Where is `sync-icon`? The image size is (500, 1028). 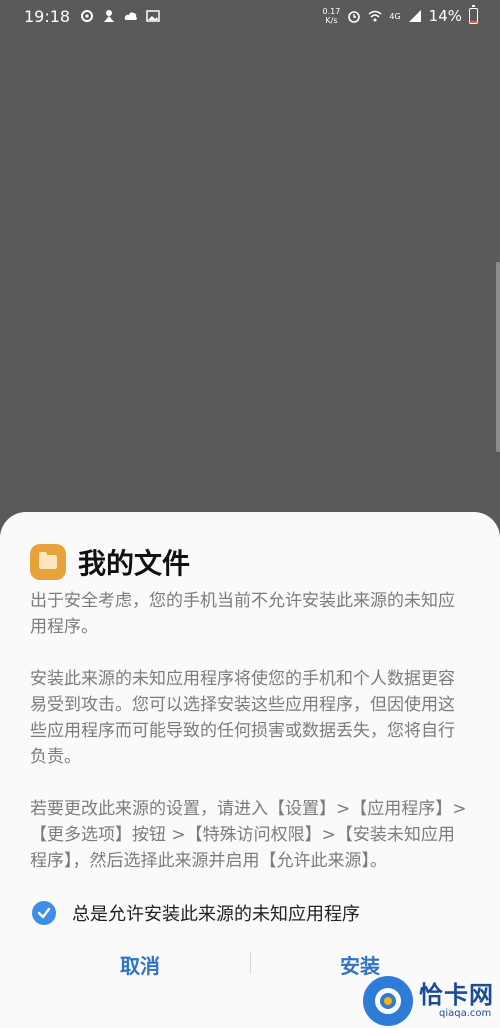
sync-icon is located at coordinates (87, 16).